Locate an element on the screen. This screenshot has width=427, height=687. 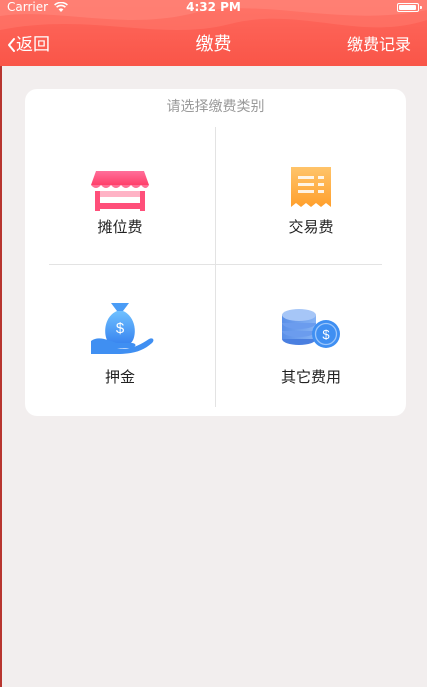
category-label: 其它费用 is located at coordinates (310, 377).